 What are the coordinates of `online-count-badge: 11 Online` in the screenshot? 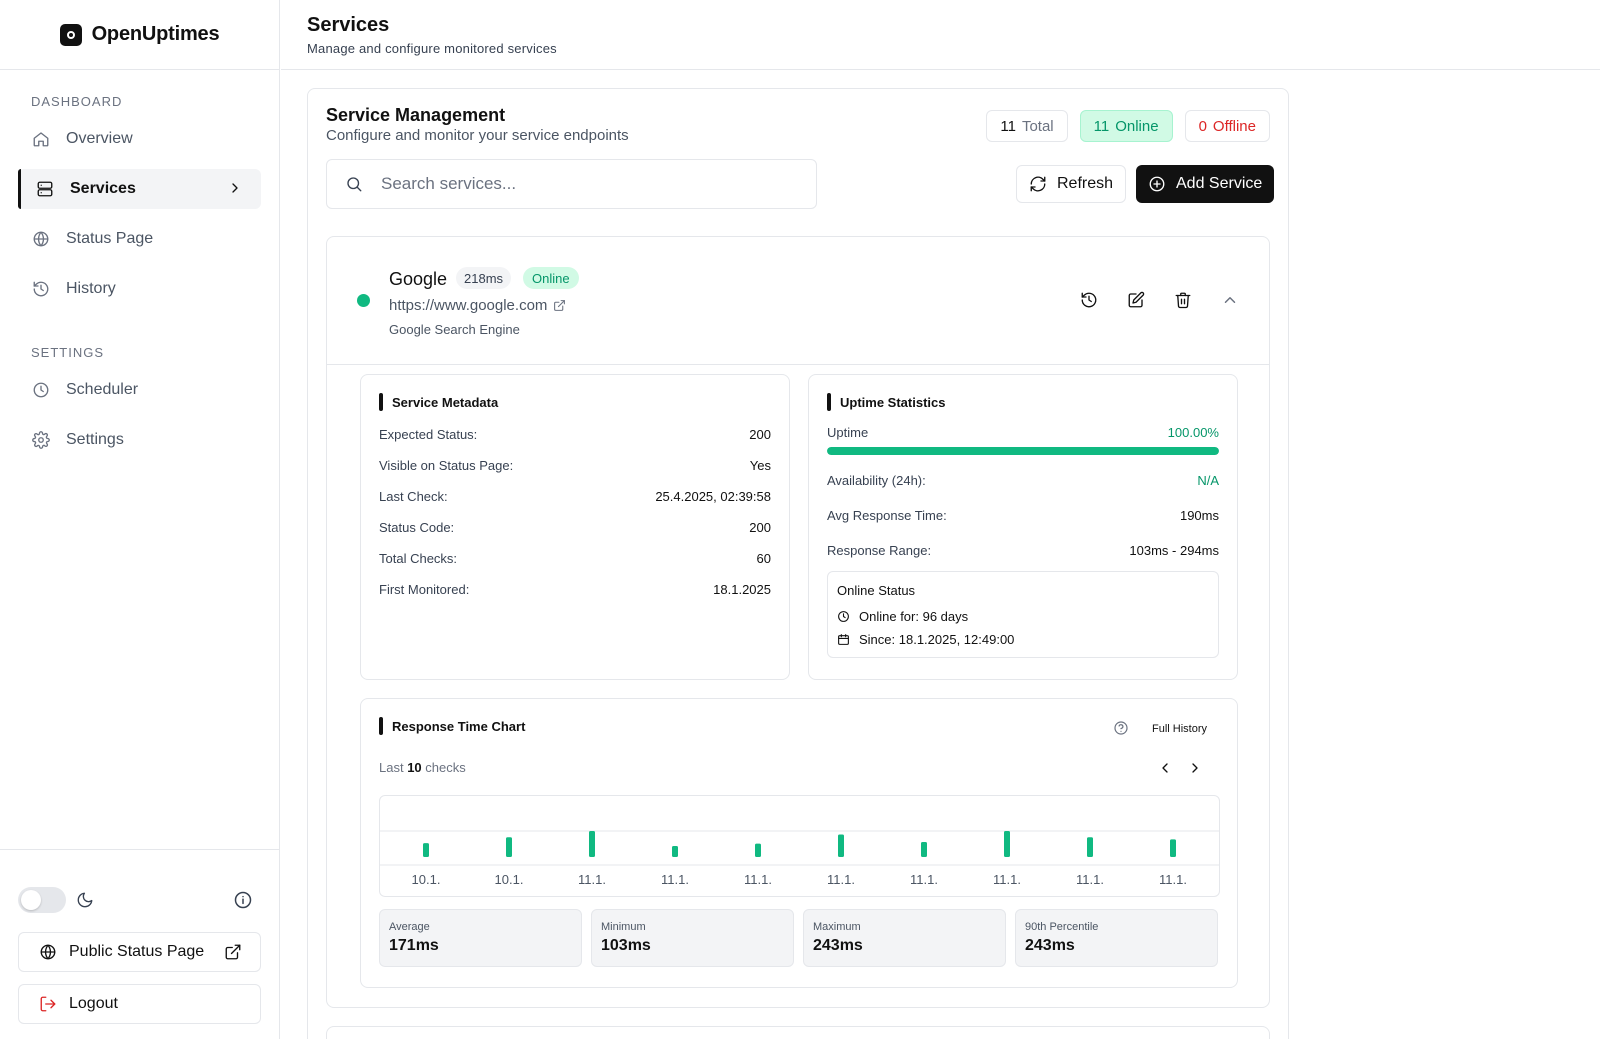 It's located at (1126, 126).